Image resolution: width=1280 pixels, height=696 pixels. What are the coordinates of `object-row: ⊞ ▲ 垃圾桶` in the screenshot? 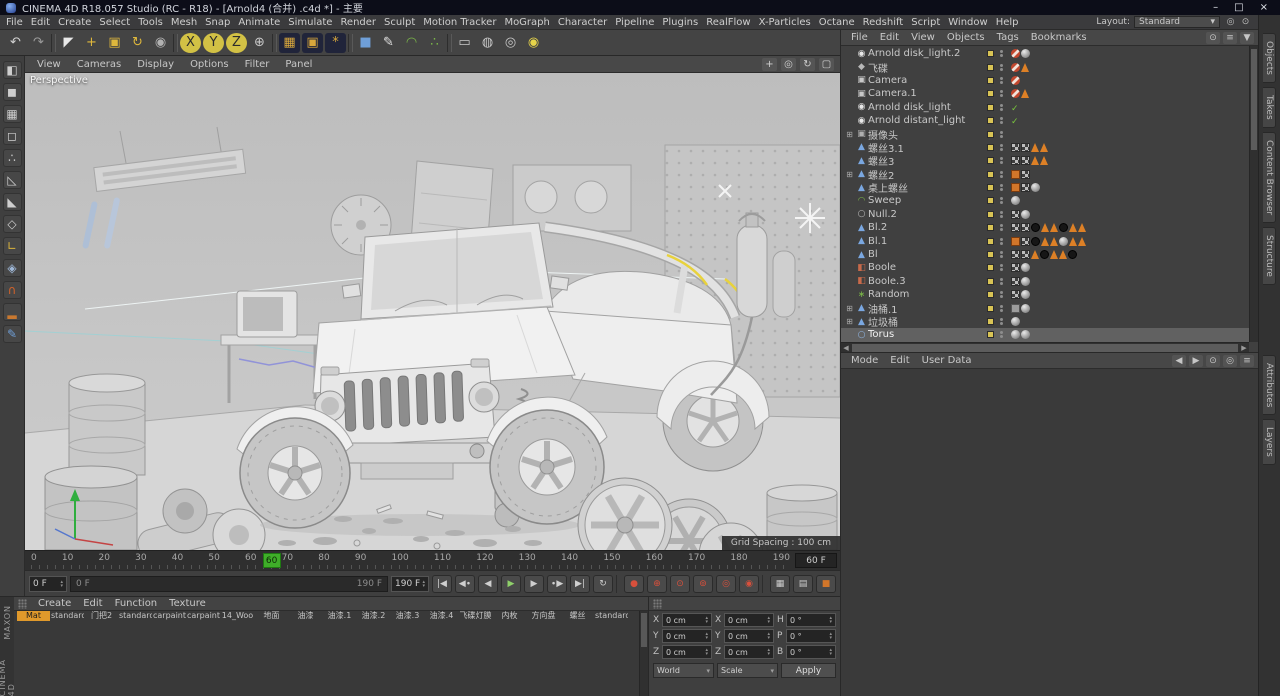 It's located at (1045, 322).